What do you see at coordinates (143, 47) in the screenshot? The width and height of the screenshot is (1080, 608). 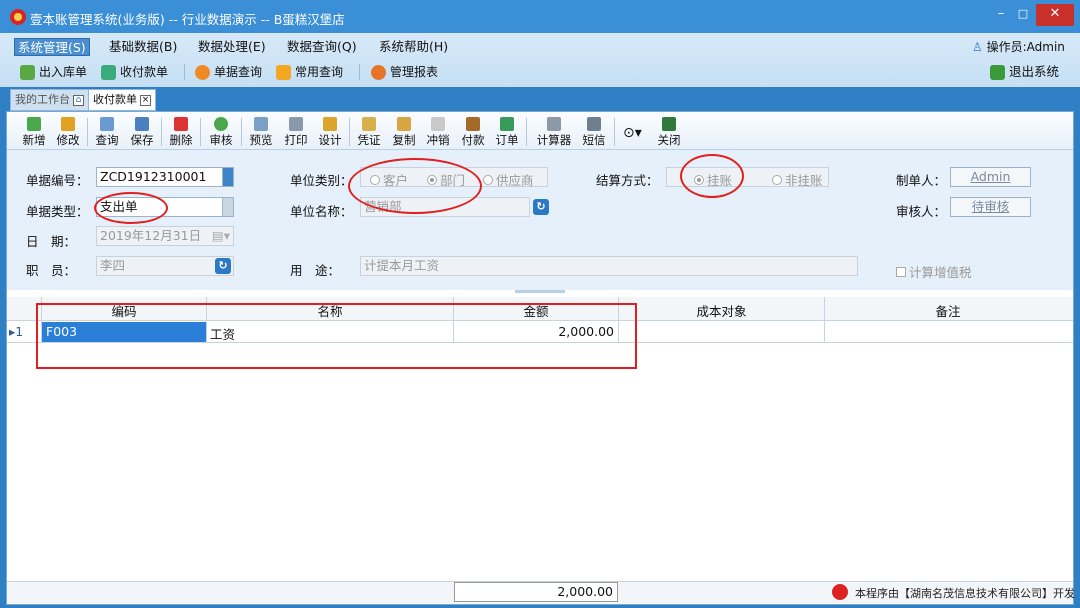 I see `menu-base-data: 基础数据(B)` at bounding box center [143, 47].